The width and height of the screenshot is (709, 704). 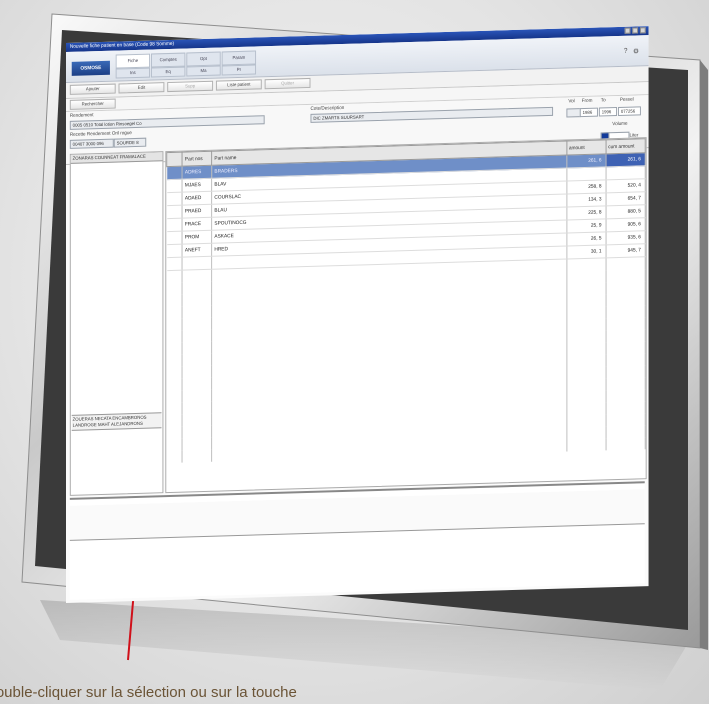 I want to click on maximize-icon, so click(x=635, y=30).